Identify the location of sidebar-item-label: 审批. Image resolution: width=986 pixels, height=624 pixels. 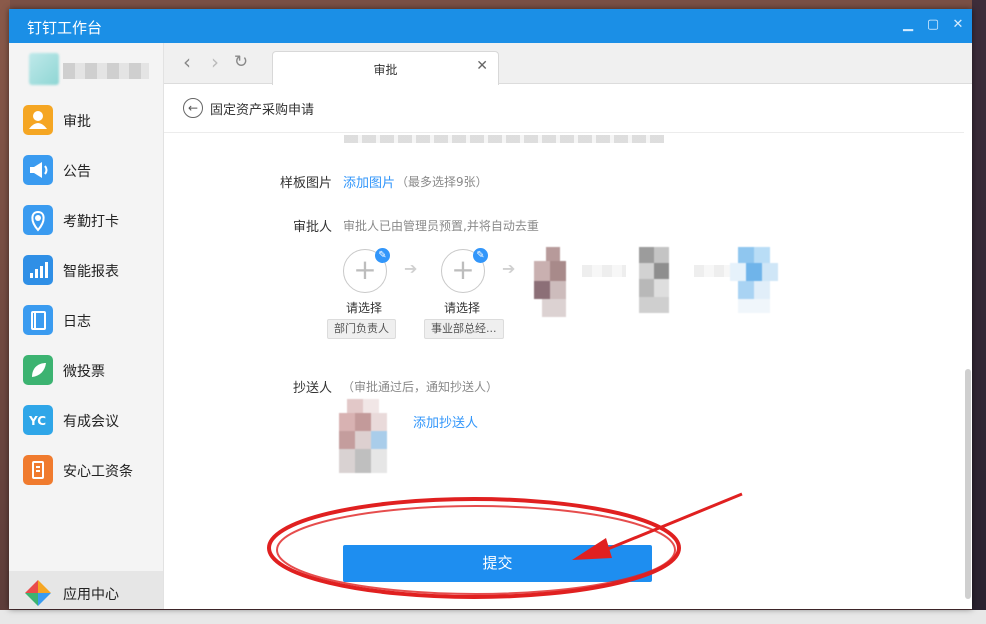
(77, 122).